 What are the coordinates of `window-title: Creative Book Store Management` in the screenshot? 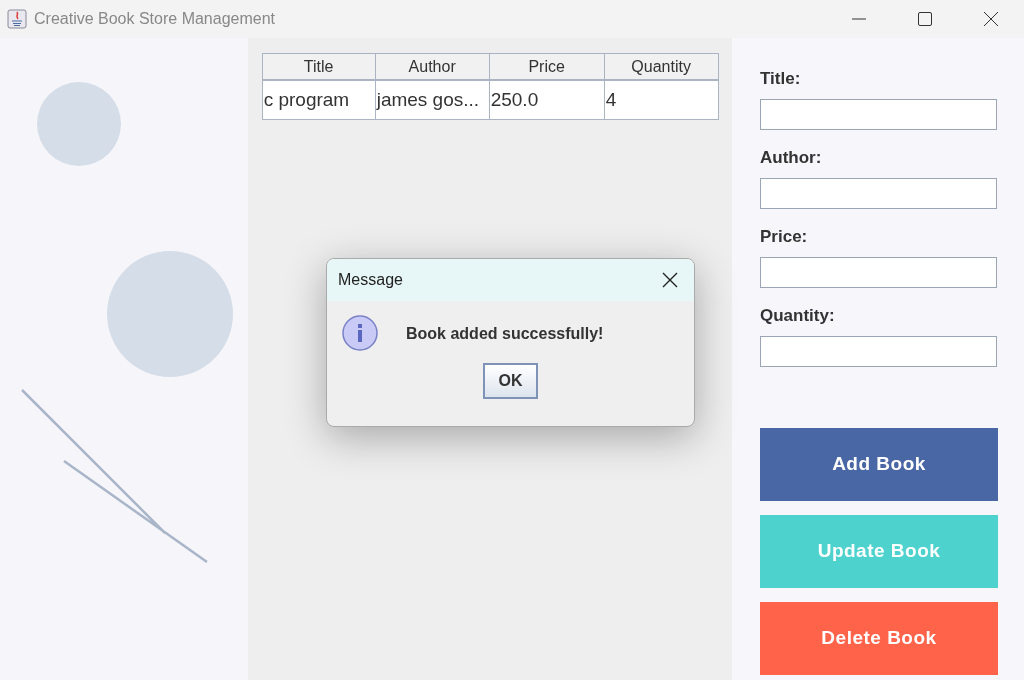 It's located at (154, 19).